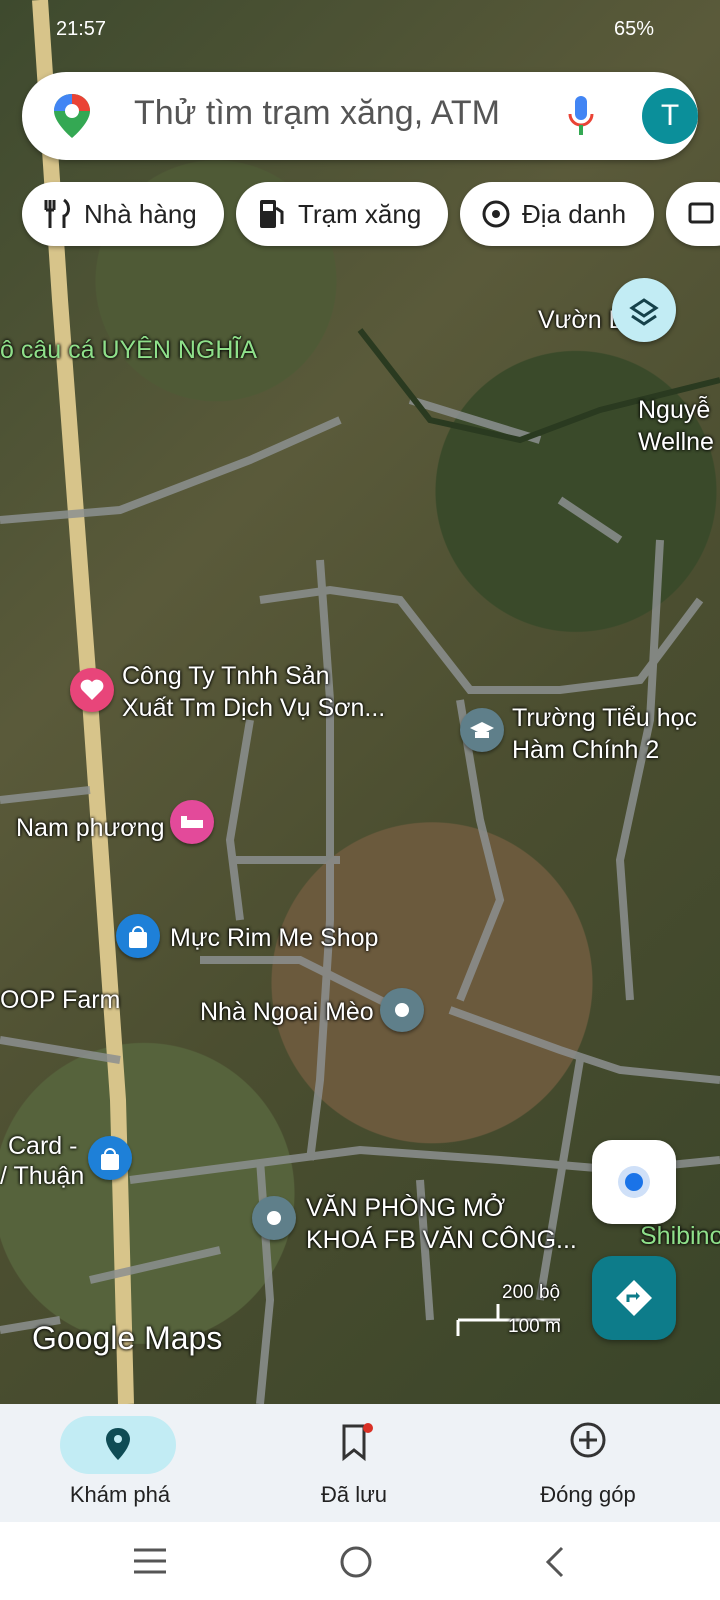 The image size is (720, 1600). Describe the element at coordinates (670, 116) in the screenshot. I see `account-avatar: T` at that location.